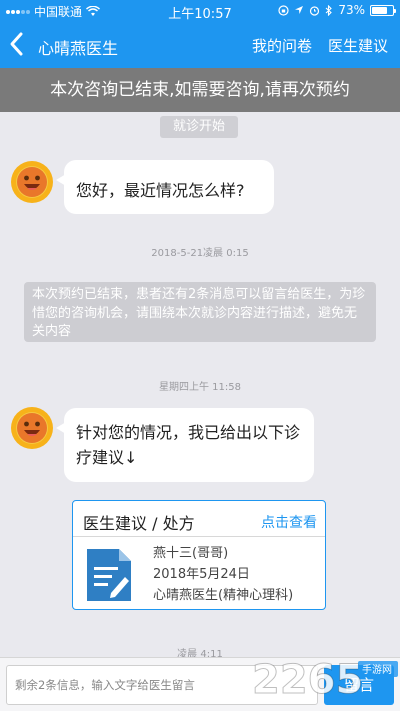  What do you see at coordinates (139, 523) in the screenshot?
I see `prescription-card-title: 医生建议 / 处方` at bounding box center [139, 523].